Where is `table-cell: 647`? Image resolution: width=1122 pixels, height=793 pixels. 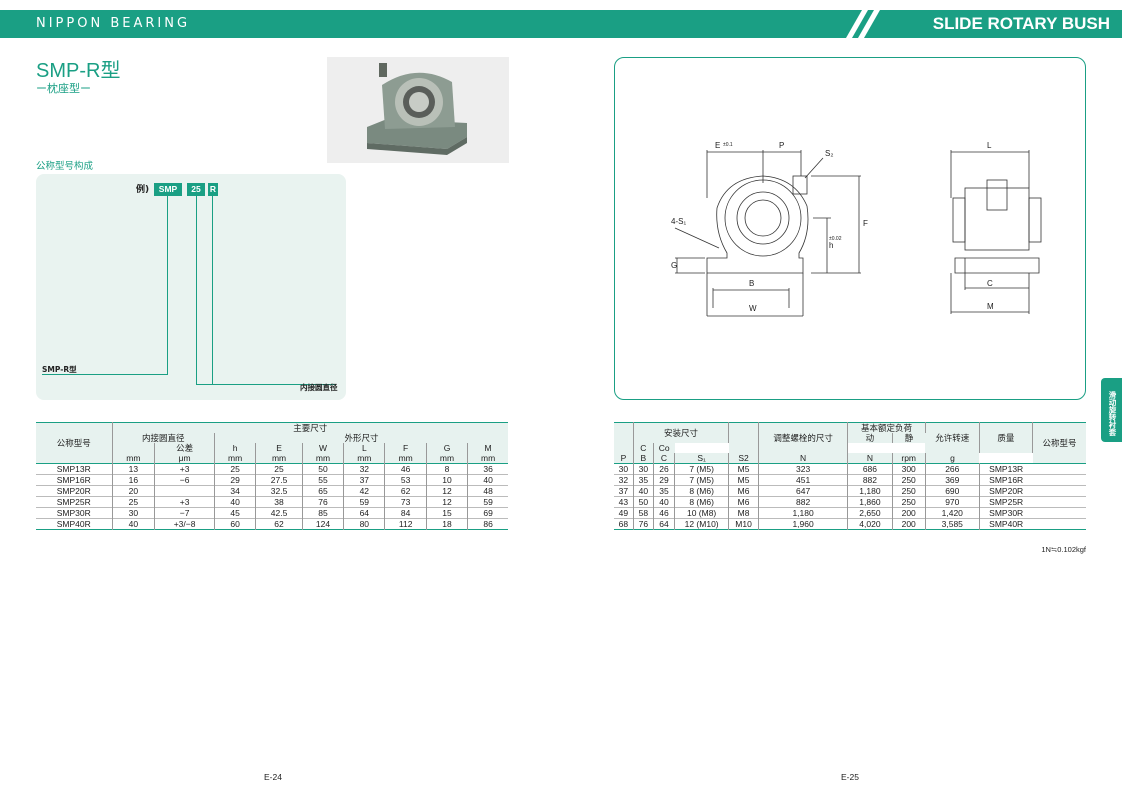 table-cell: 647 is located at coordinates (803, 491).